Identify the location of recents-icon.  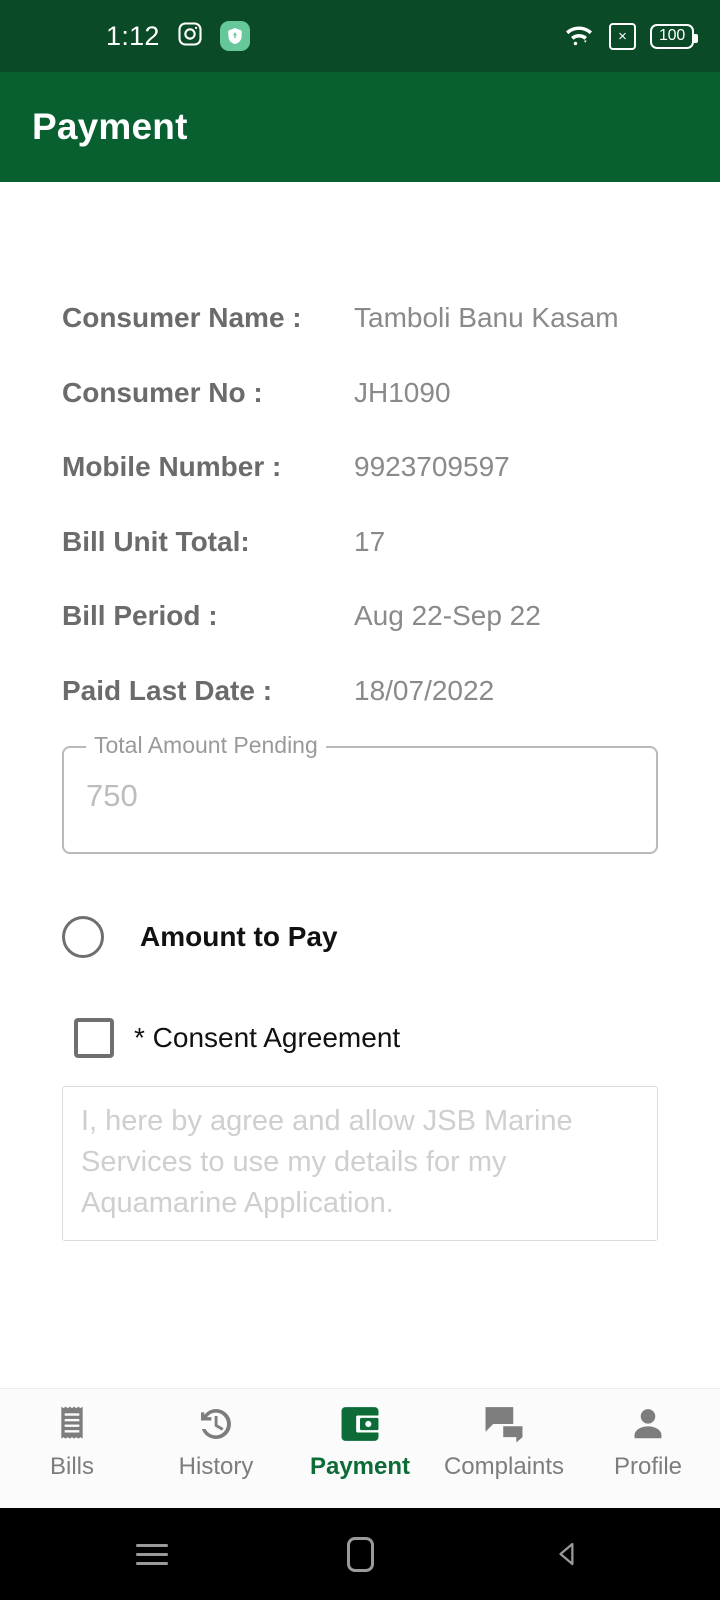
(152, 1554).